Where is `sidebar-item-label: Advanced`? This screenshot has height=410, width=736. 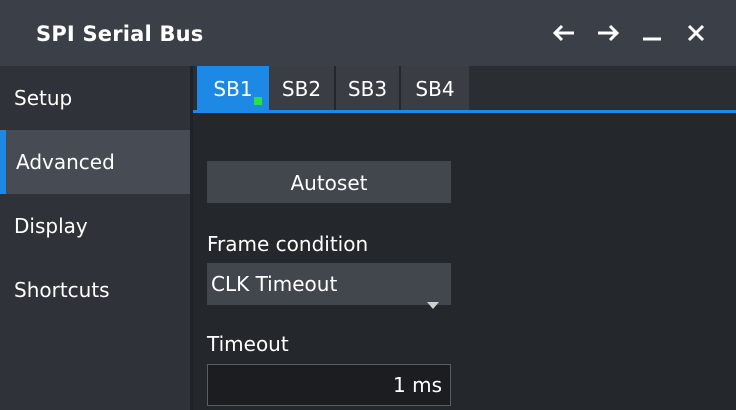 sidebar-item-label: Advanced is located at coordinates (65, 162).